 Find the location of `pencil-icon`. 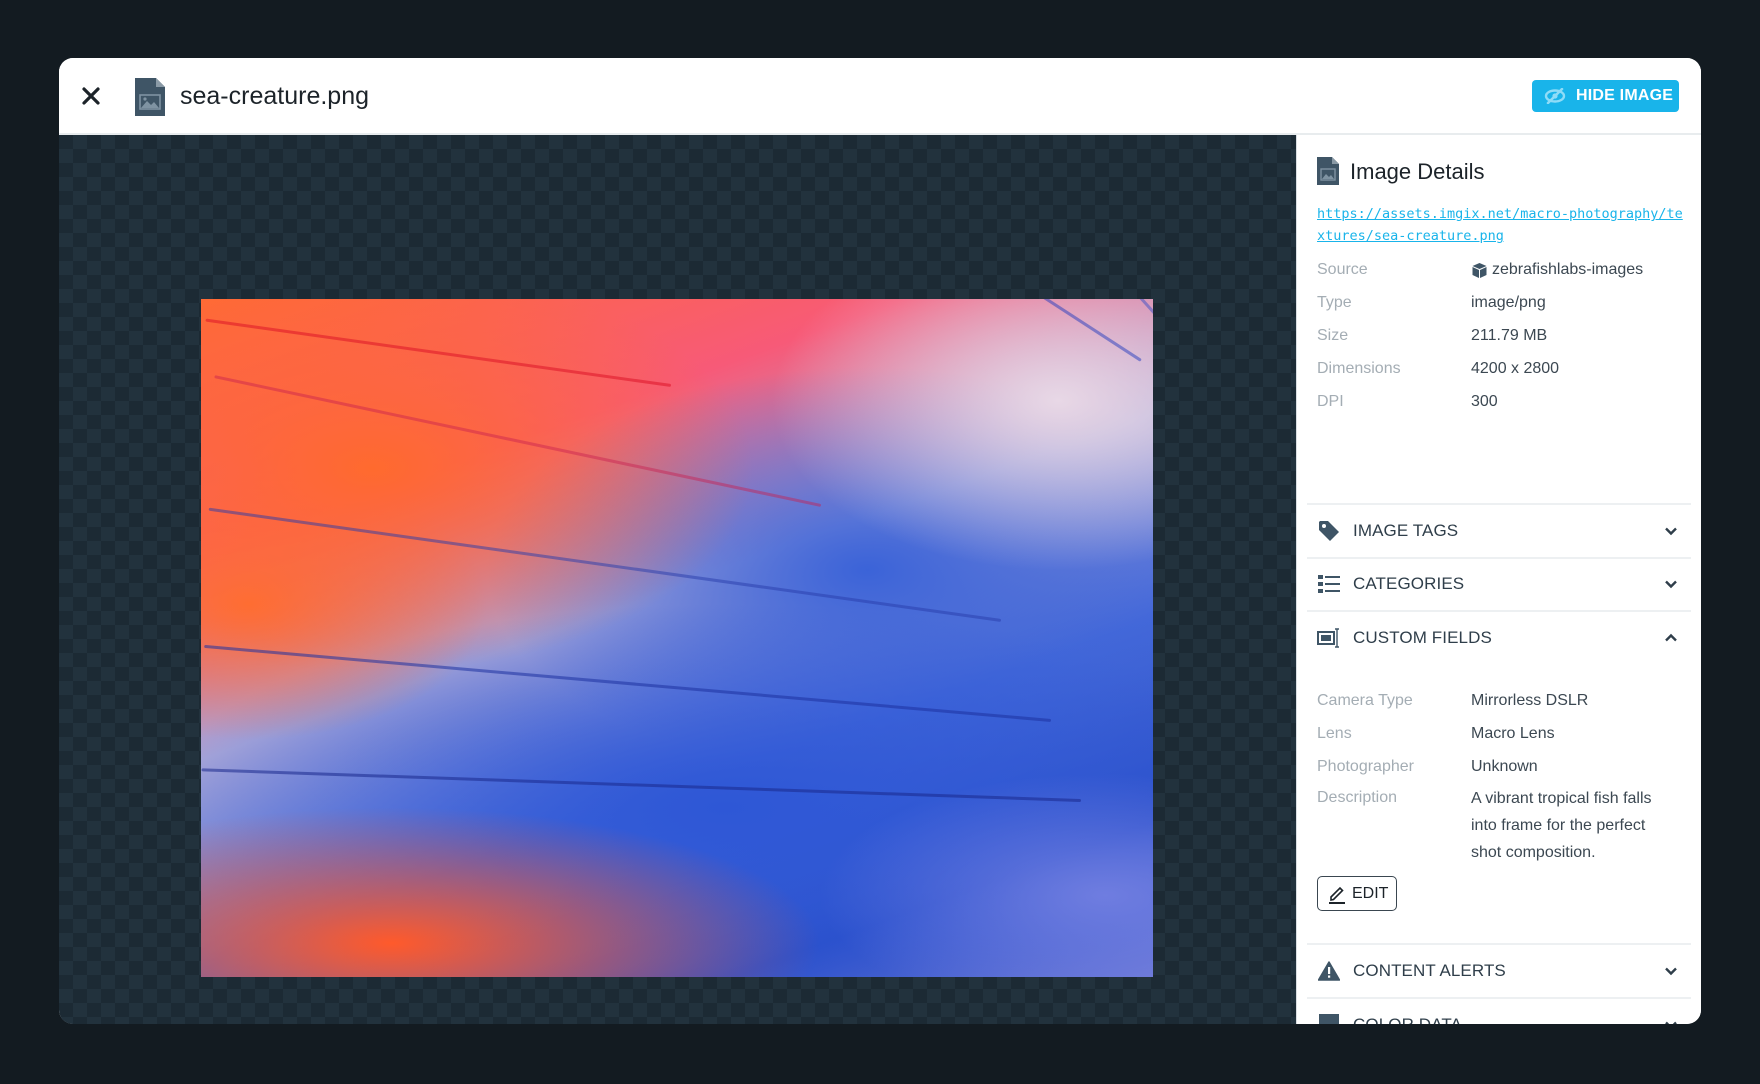

pencil-icon is located at coordinates (1337, 895).